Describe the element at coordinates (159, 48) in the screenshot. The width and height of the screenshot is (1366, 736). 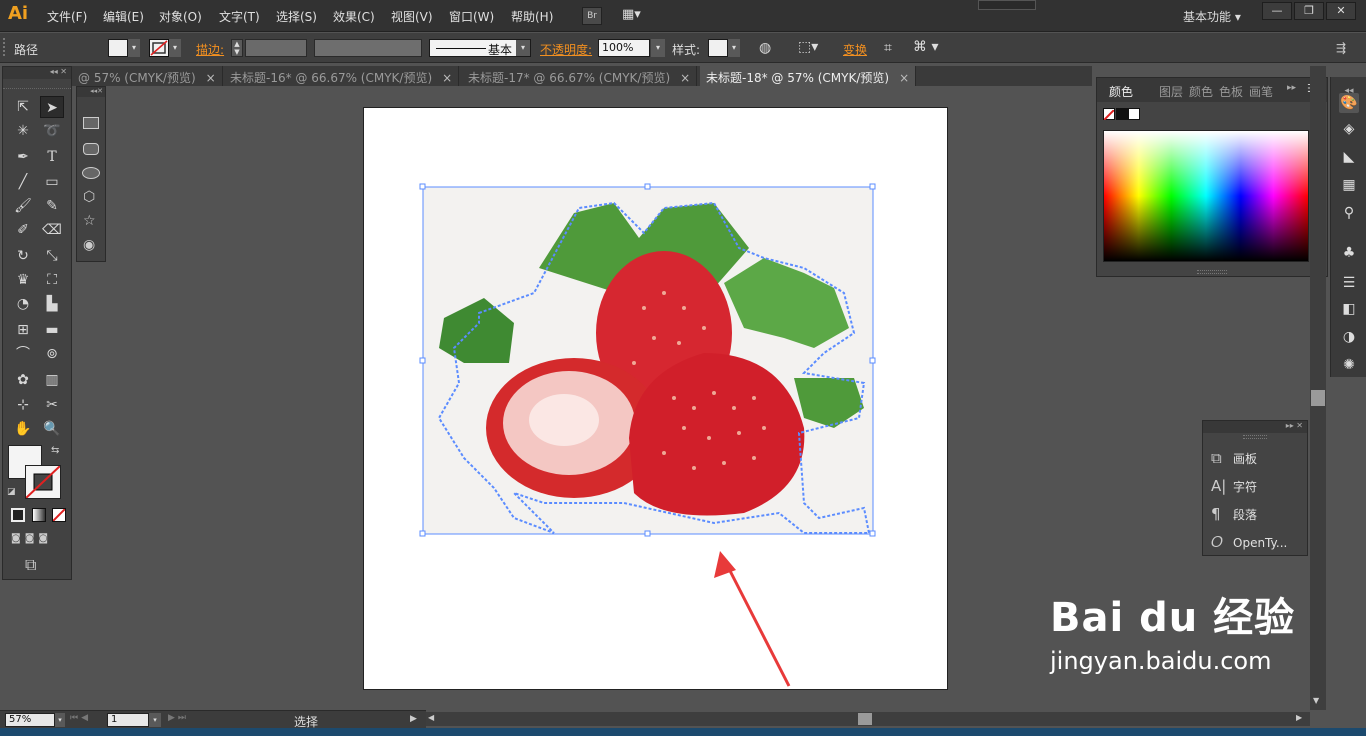
I see `stroke-swatch` at that location.